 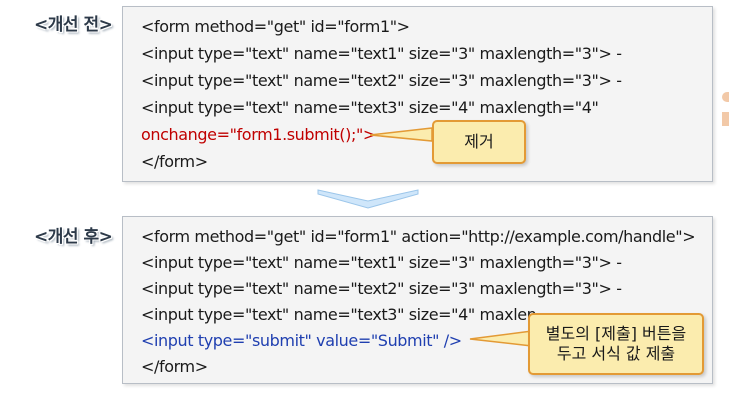 I want to click on before-label: <개선 전>, so click(x=73, y=25).